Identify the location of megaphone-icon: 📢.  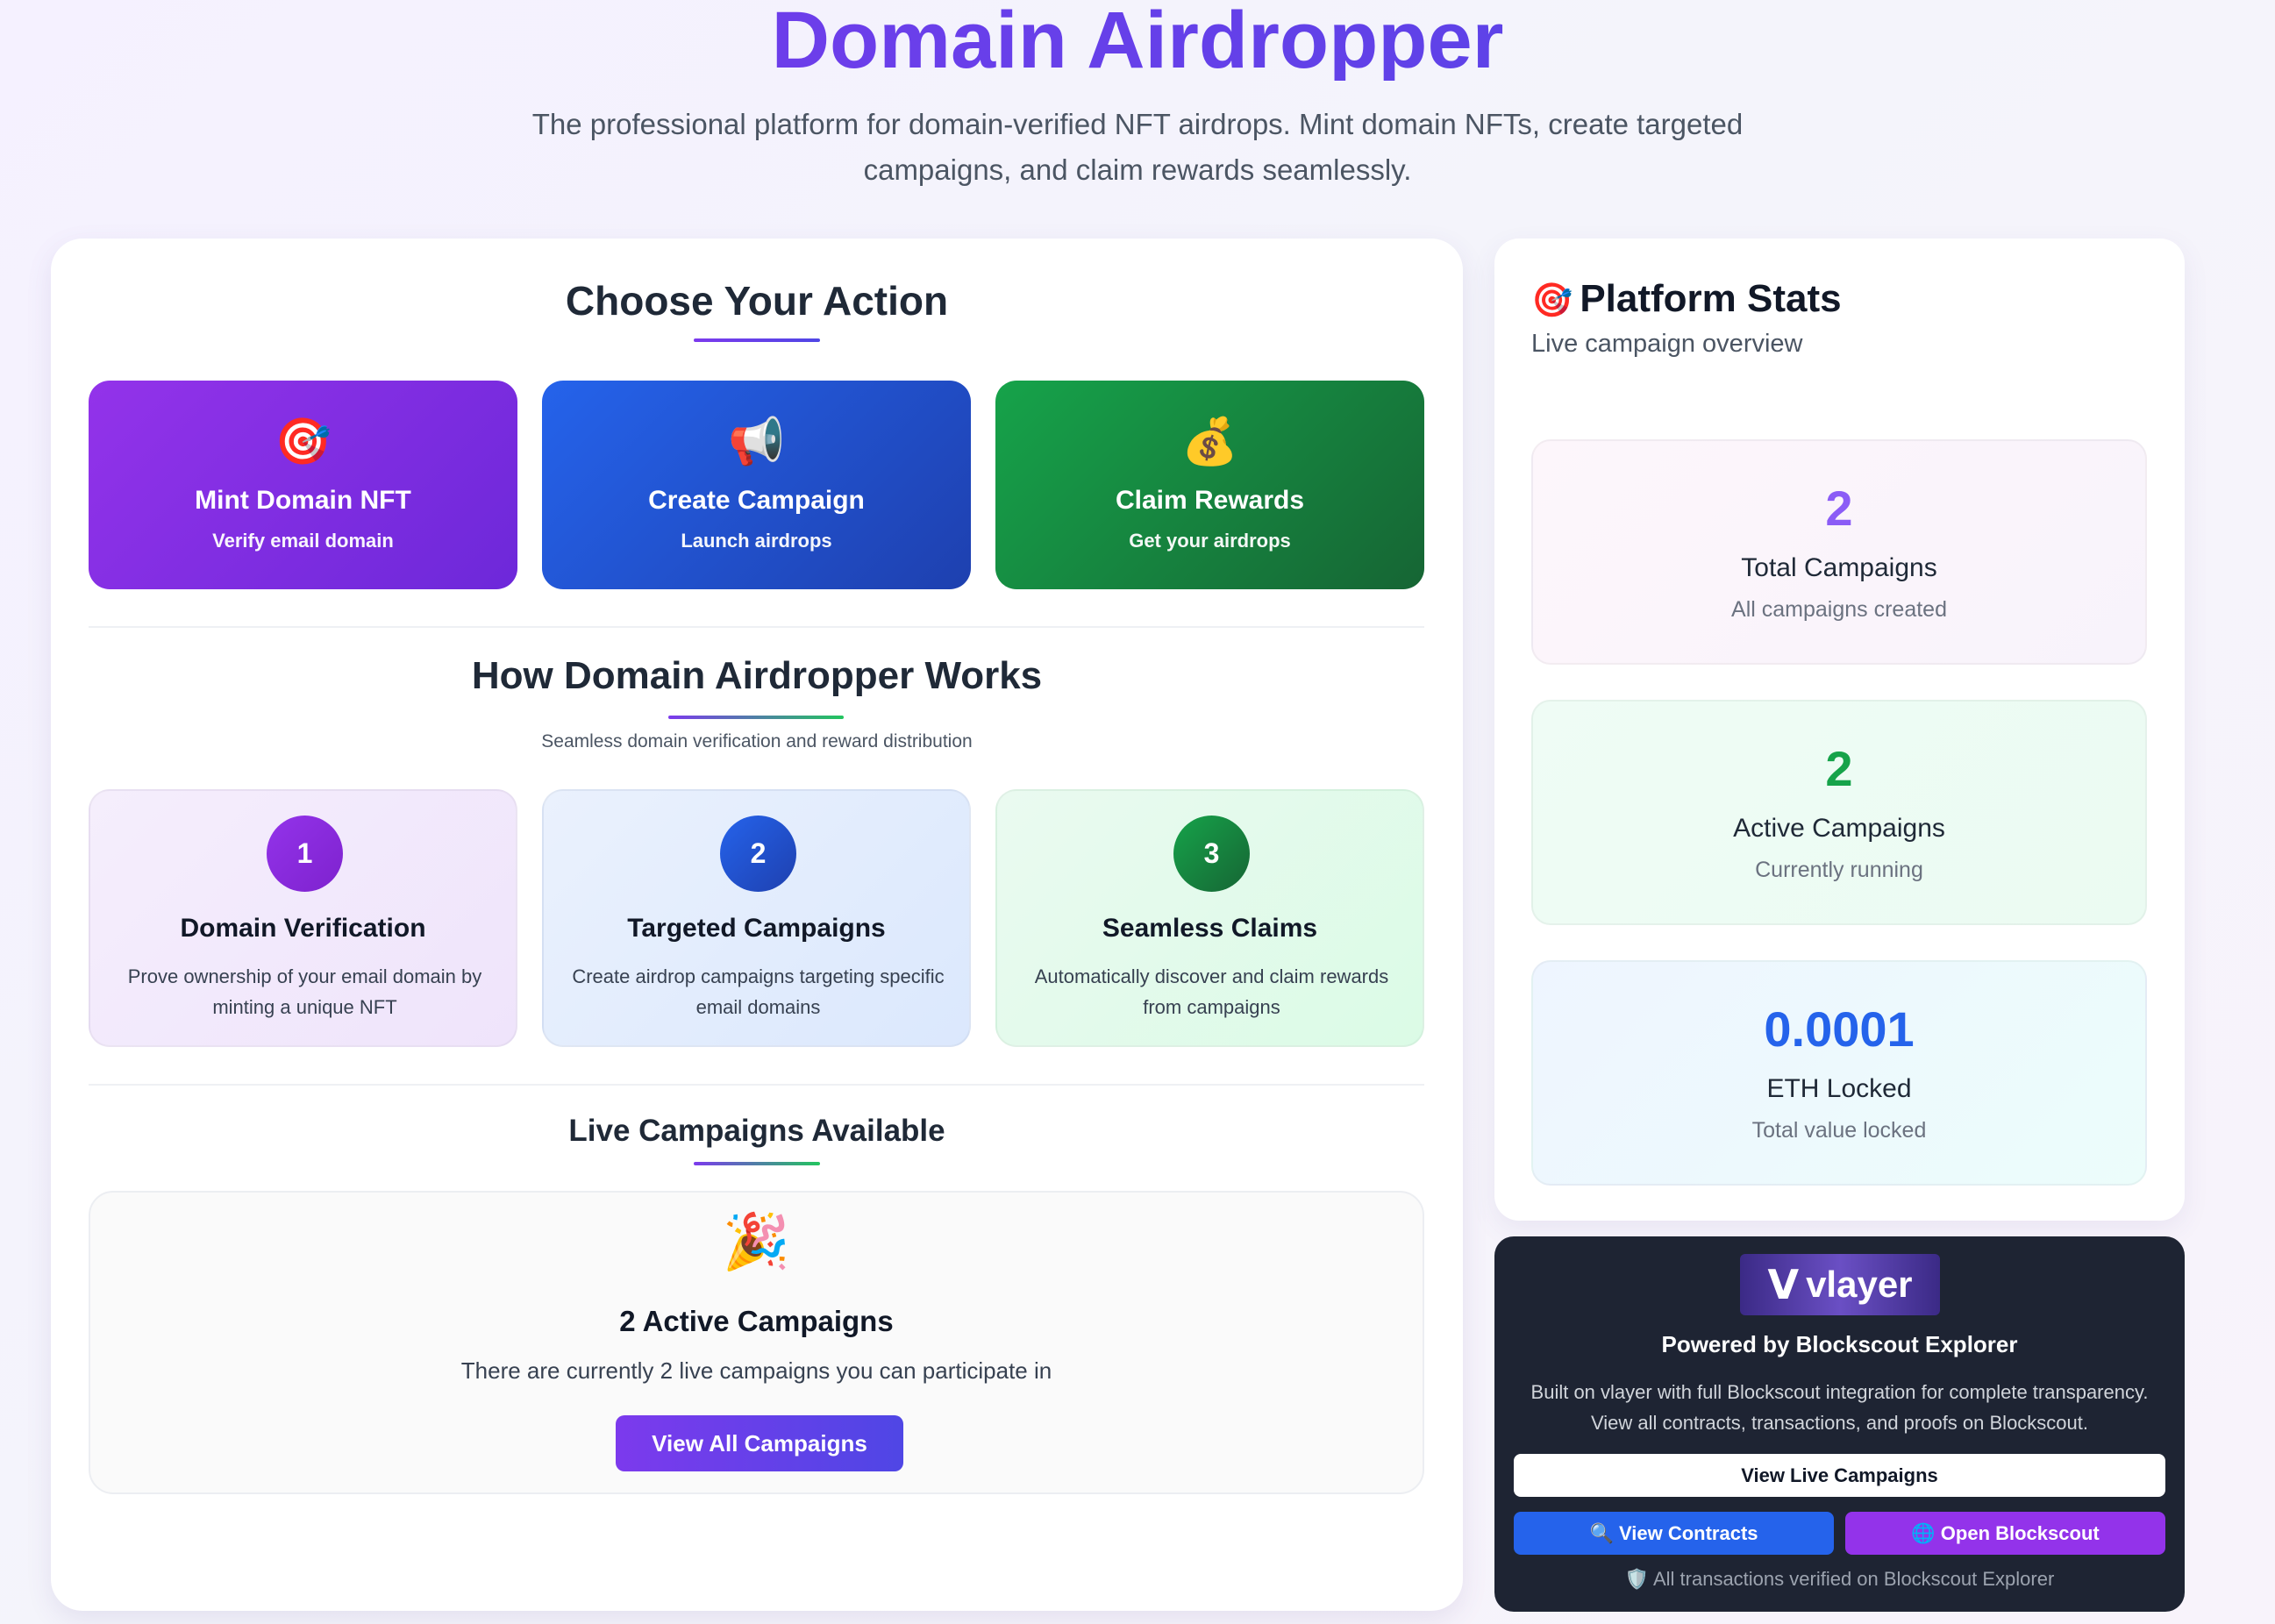
(756, 442).